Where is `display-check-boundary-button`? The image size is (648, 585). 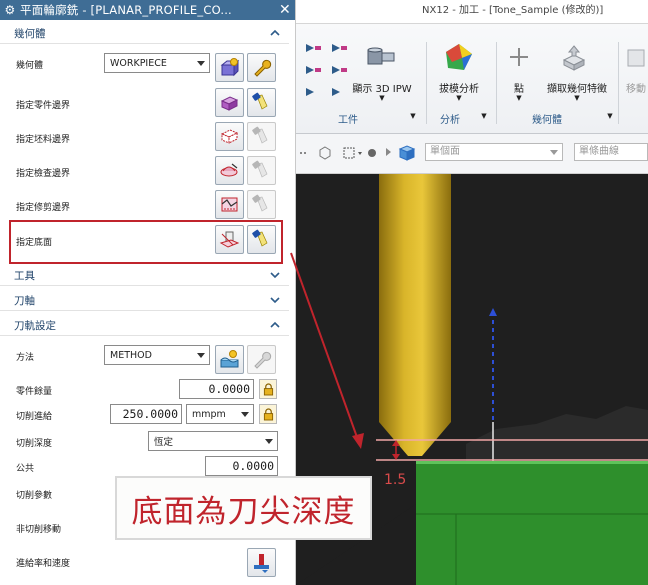 display-check-boundary-button is located at coordinates (261, 170).